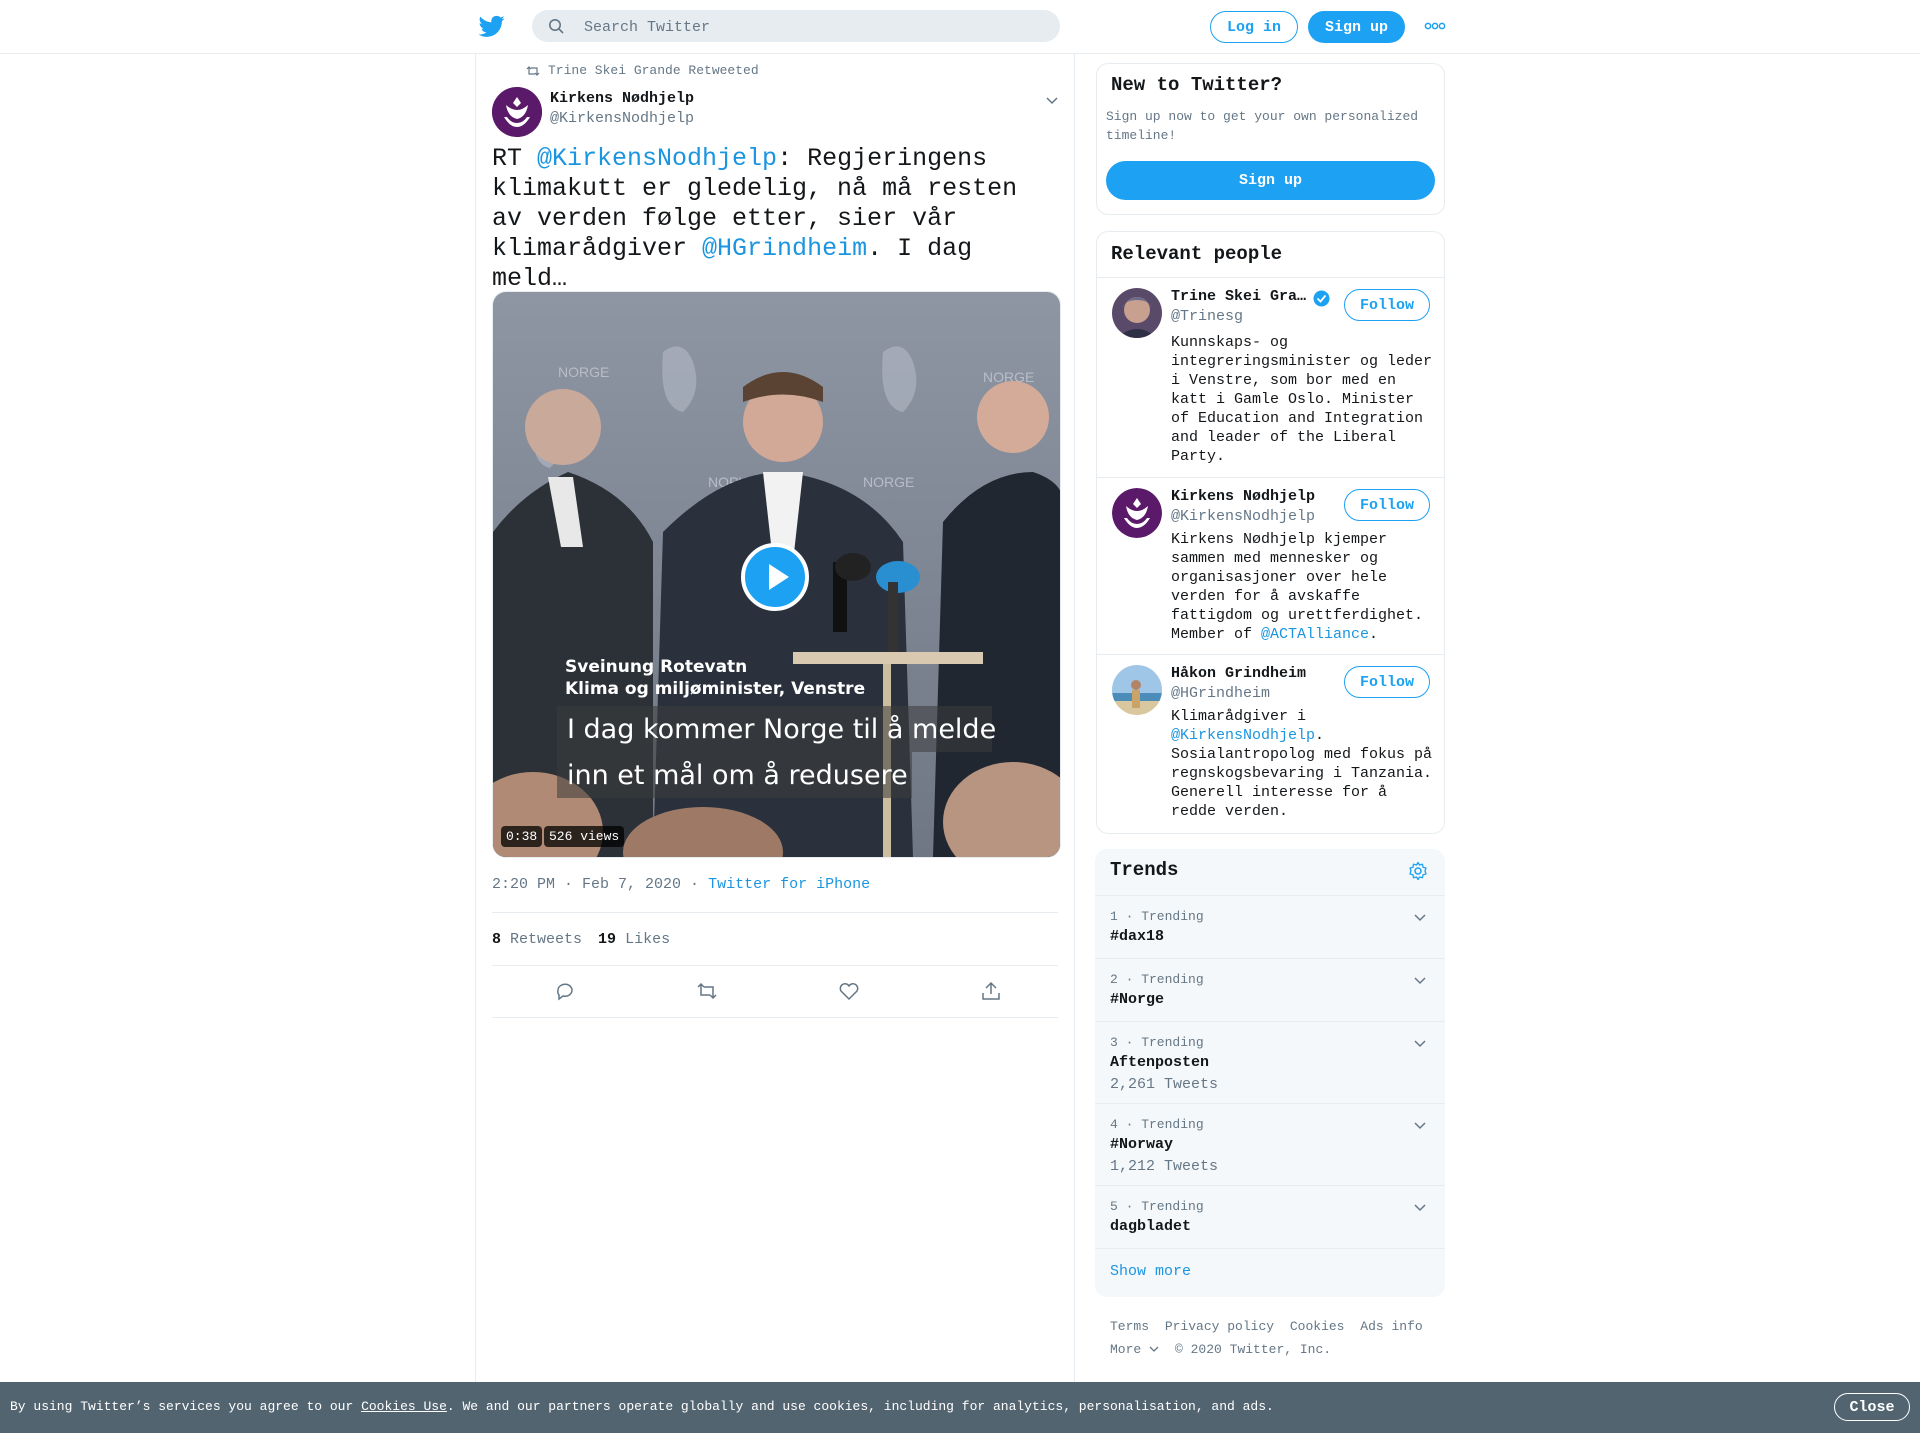 The image size is (1920, 1433). Describe the element at coordinates (1391, 1326) in the screenshot. I see `footer-link-ads-info: Ads info` at that location.